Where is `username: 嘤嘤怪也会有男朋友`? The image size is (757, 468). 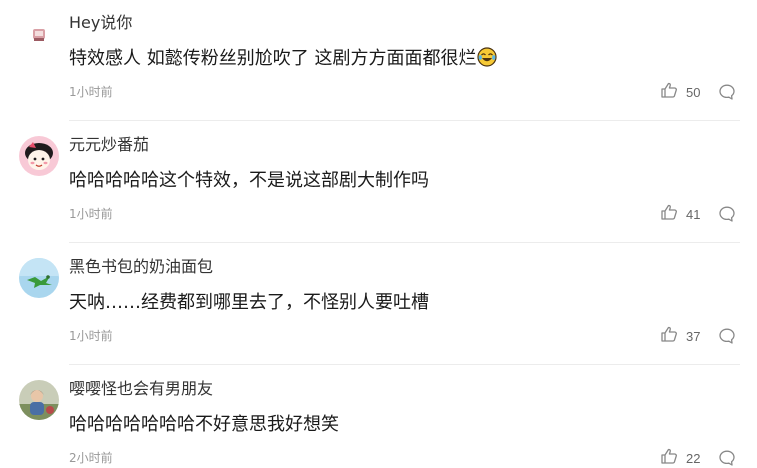
username: 嘤嘤怪也会有男朋友 is located at coordinates (141, 389).